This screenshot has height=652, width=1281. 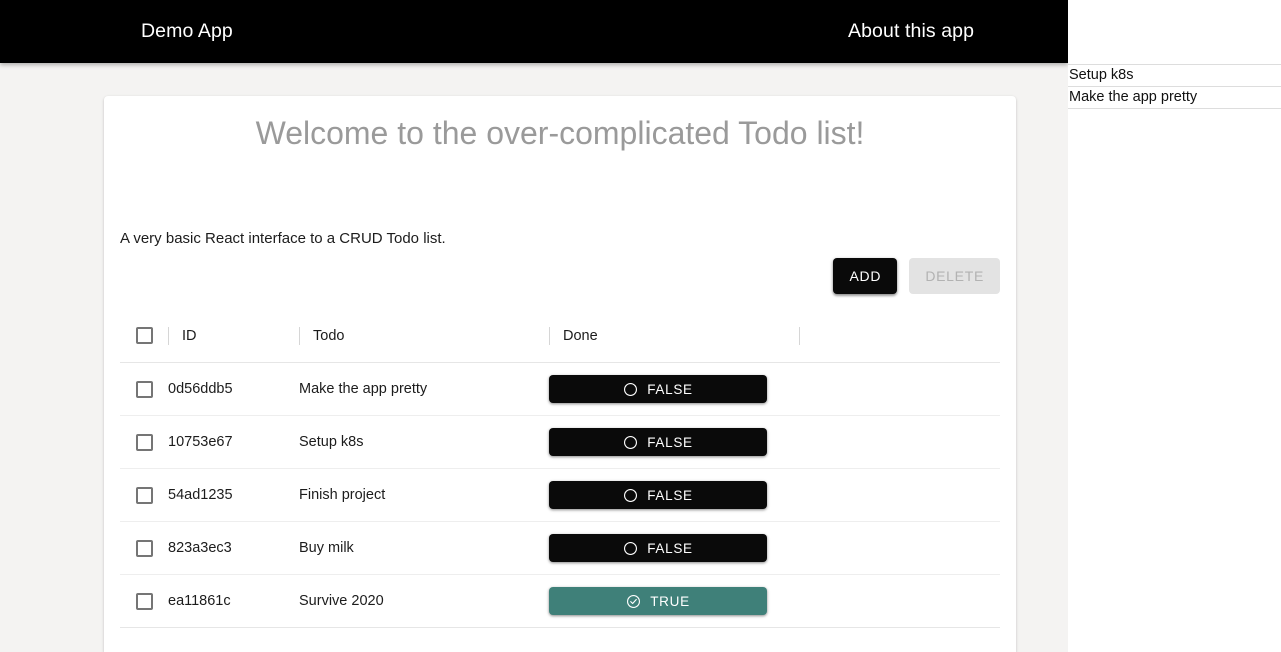 I want to click on column-header-todo-label: Todo, so click(x=329, y=335).